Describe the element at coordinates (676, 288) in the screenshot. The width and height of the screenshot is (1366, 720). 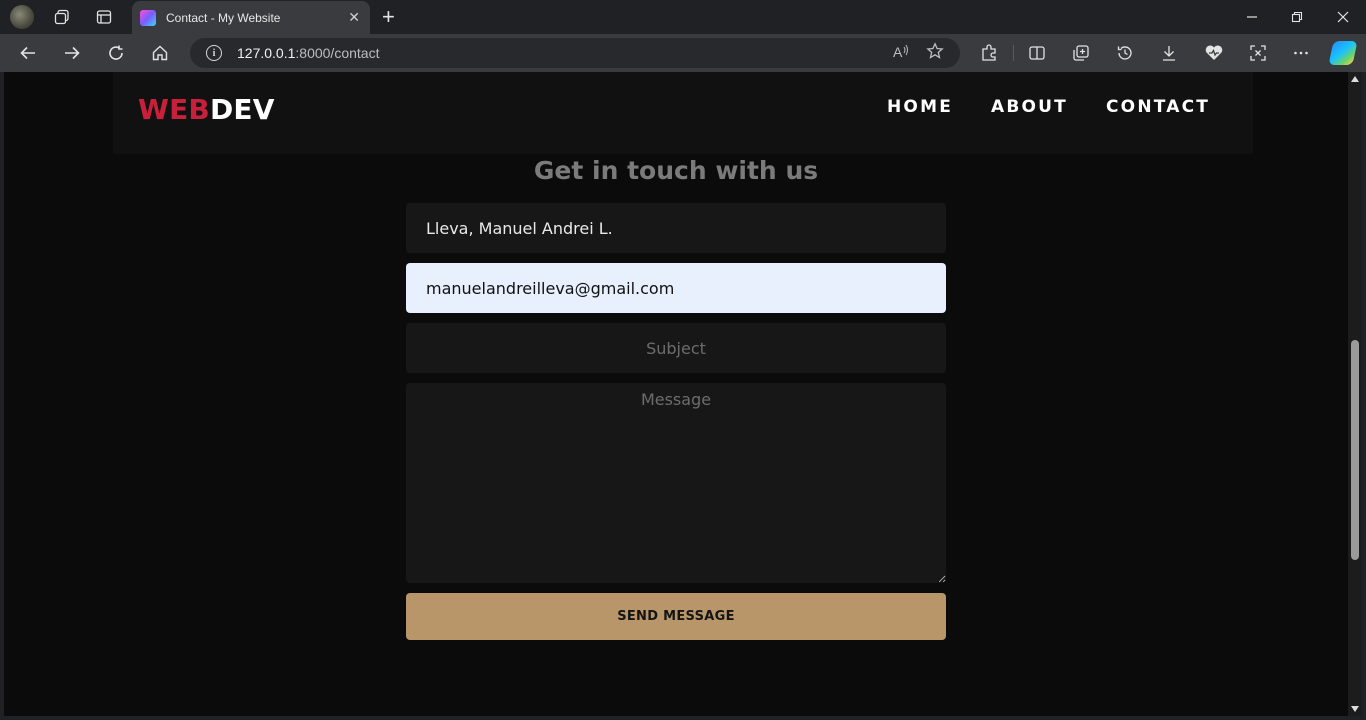
I see `email-input` at that location.